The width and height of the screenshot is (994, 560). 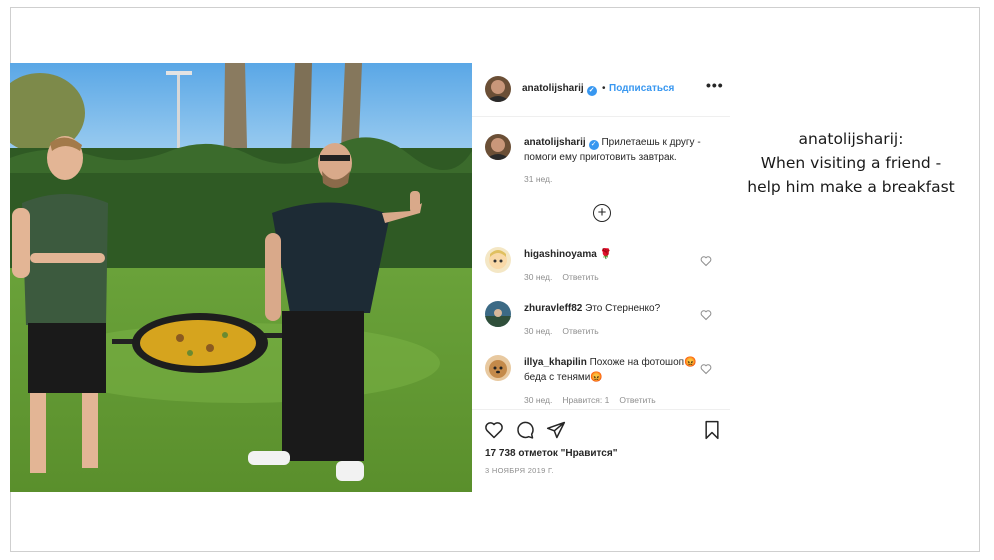 What do you see at coordinates (851, 187) in the screenshot?
I see `translation-line: help him make a breakfast` at bounding box center [851, 187].